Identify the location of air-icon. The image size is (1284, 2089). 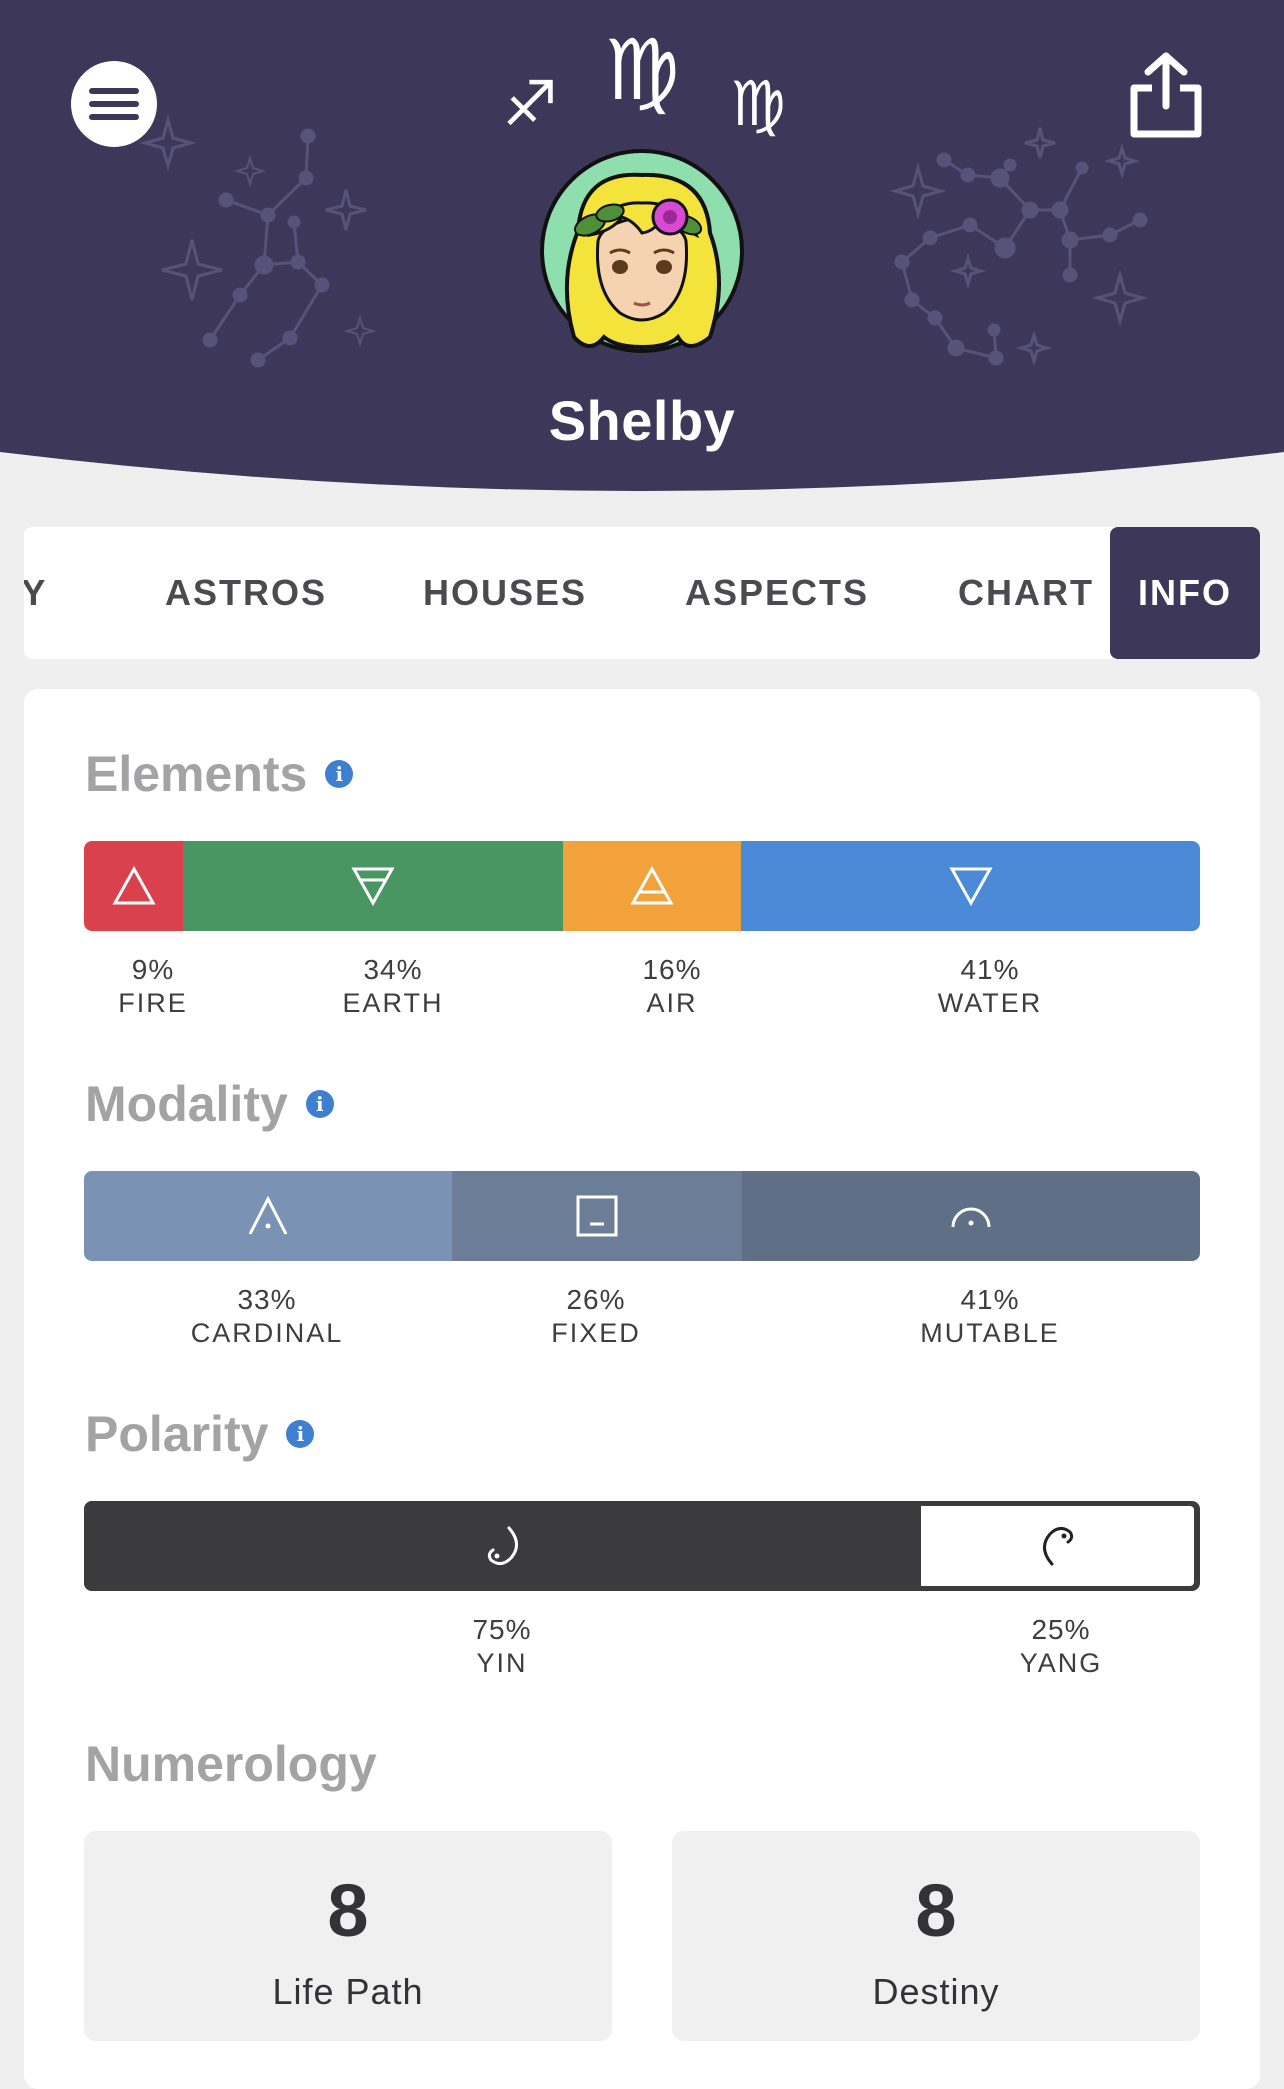
(652, 885).